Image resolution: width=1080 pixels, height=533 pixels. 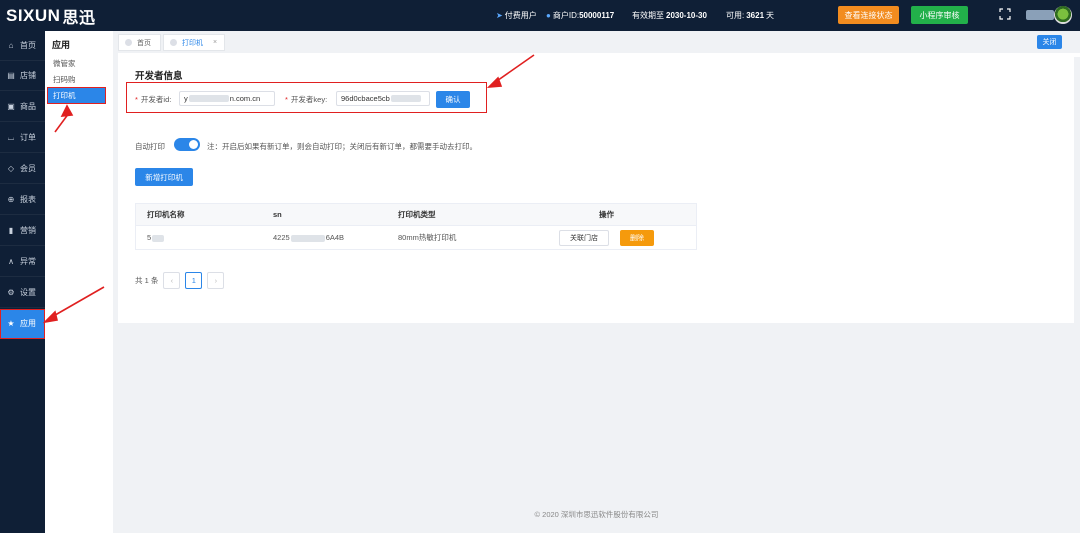 I want to click on tab-printer: 打印机 ×, so click(x=194, y=42).